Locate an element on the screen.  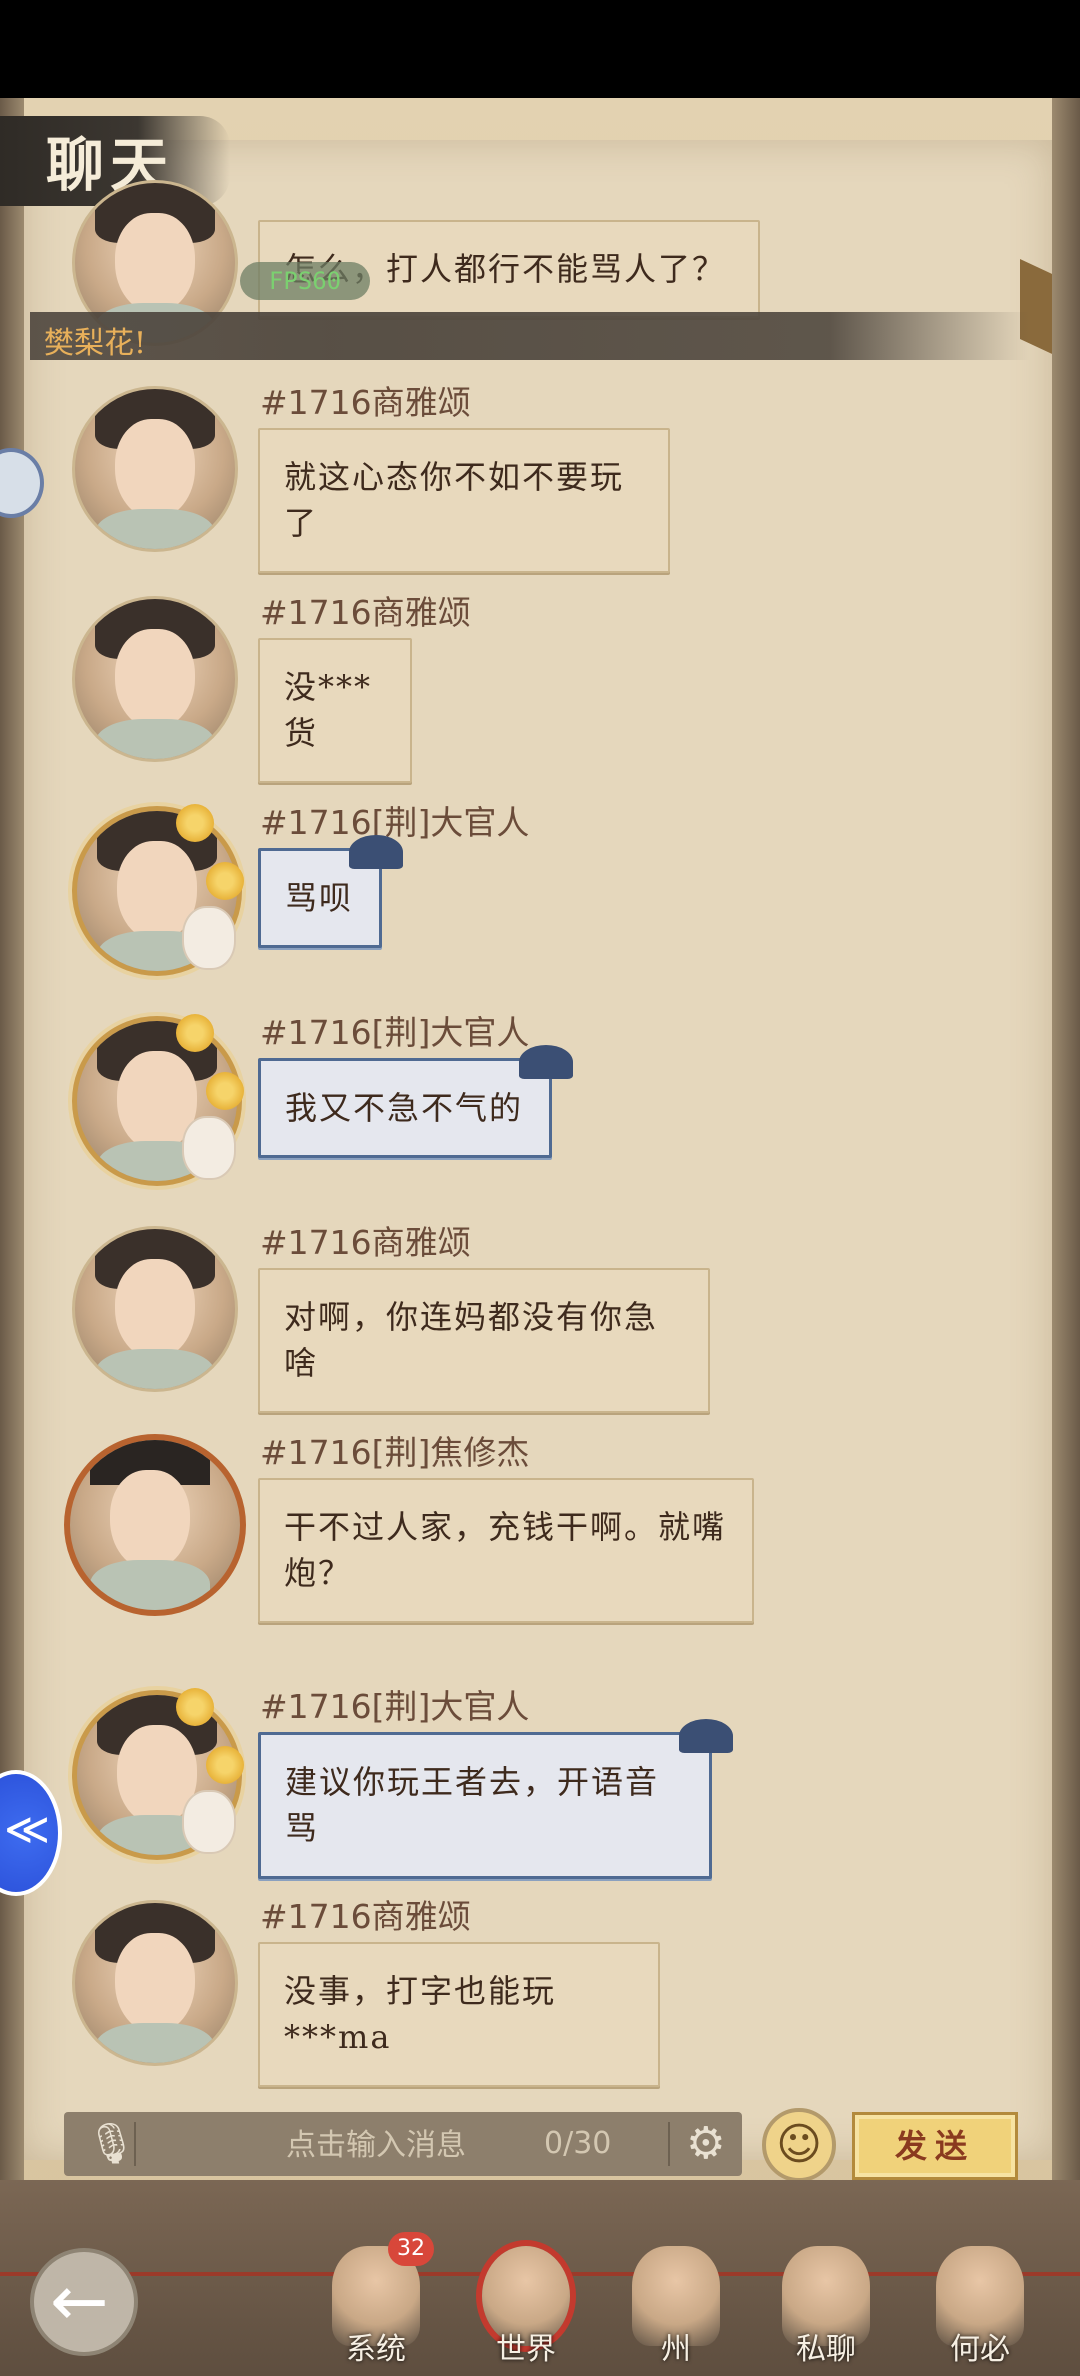
message-input-bar: 🎙 0/30 ⚙ is located at coordinates (403, 2145).